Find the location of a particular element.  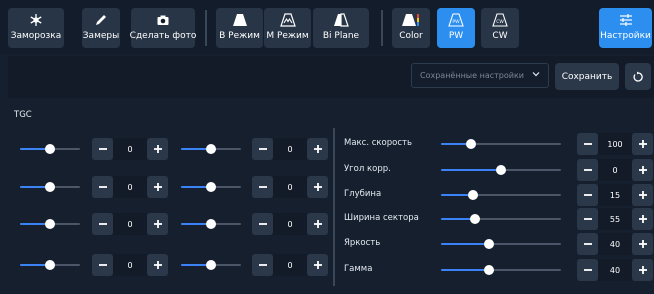

pencil-icon is located at coordinates (101, 20).